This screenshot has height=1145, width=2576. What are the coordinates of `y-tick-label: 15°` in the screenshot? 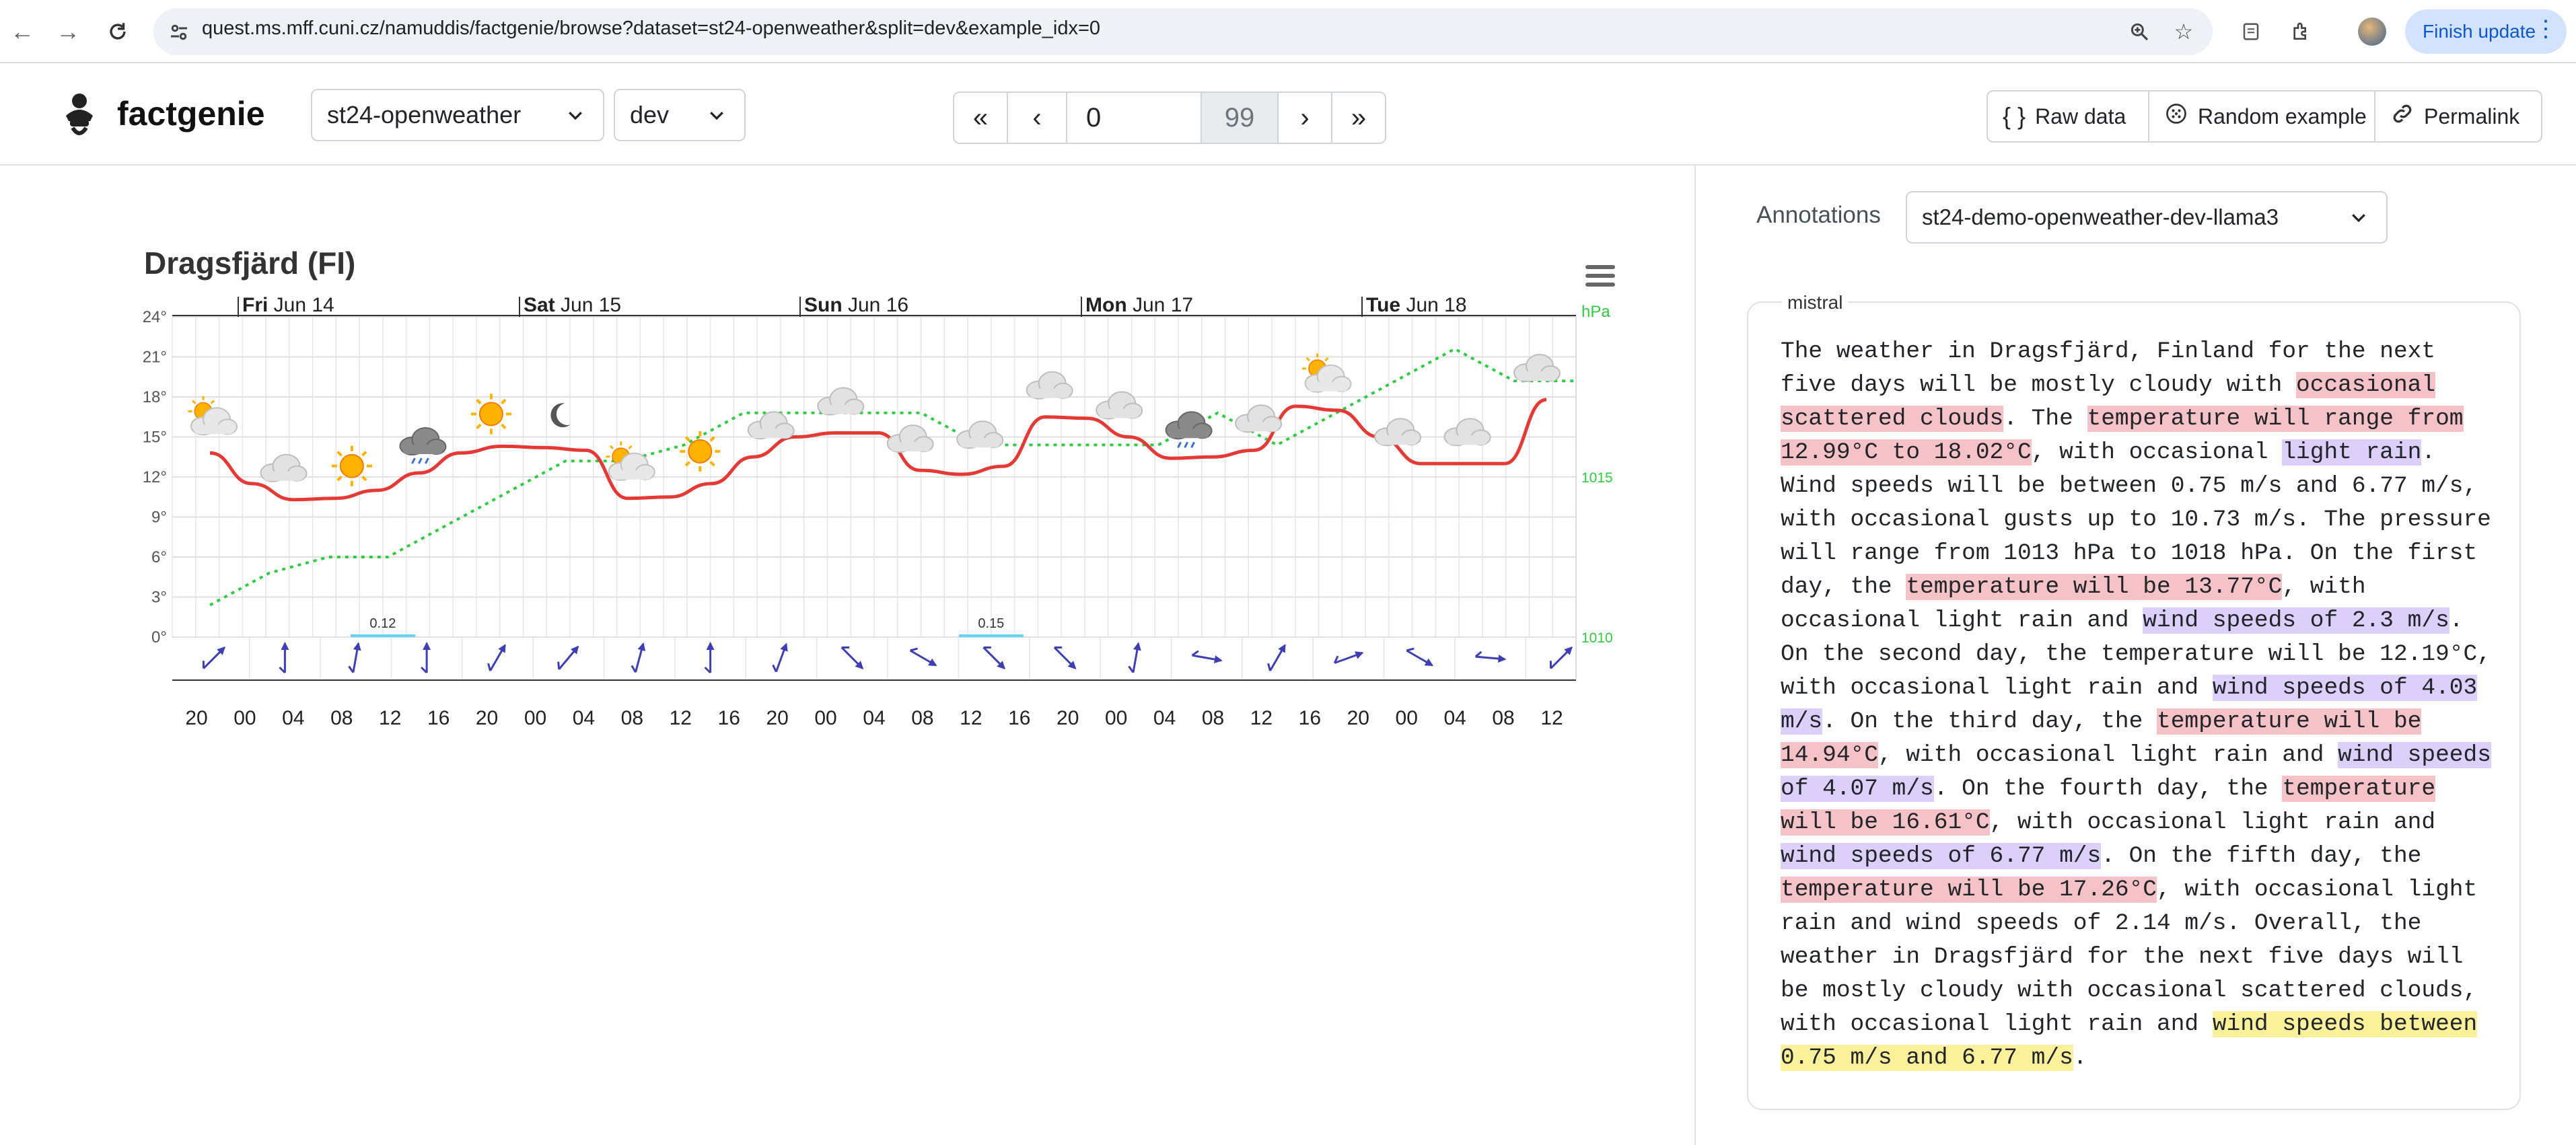 It's located at (155, 438).